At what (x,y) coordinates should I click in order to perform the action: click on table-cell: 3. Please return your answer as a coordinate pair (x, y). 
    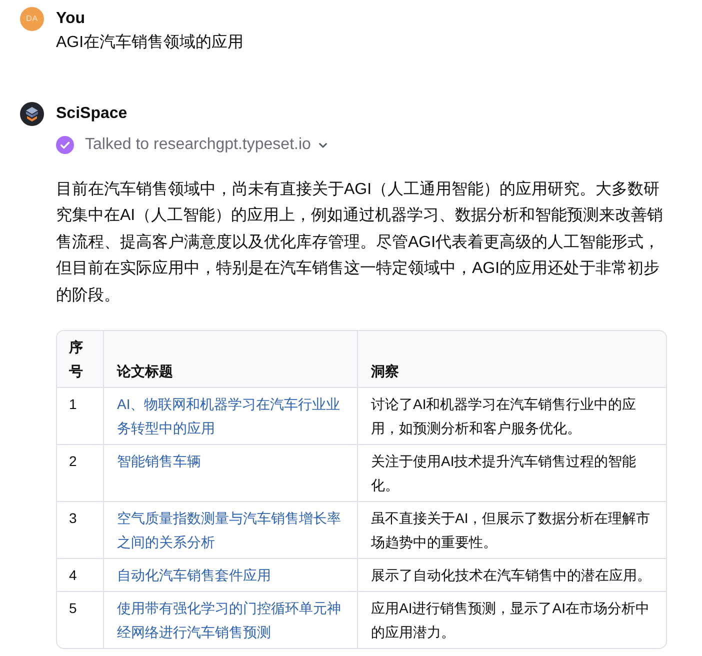
    Looking at the image, I should click on (80, 531).